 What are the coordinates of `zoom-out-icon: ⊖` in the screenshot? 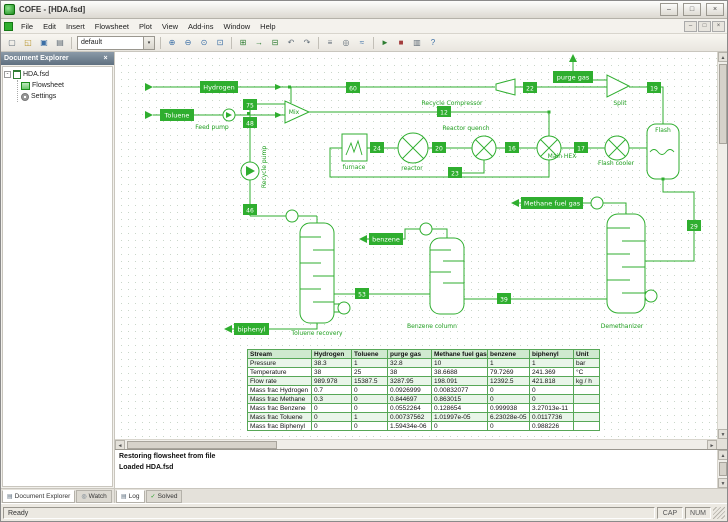 It's located at (188, 43).